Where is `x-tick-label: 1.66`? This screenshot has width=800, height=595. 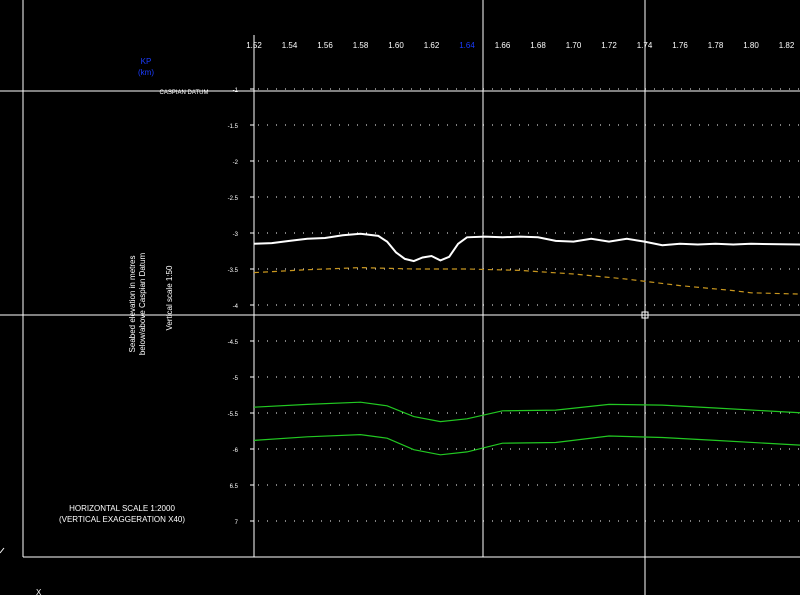 x-tick-label: 1.66 is located at coordinates (503, 45).